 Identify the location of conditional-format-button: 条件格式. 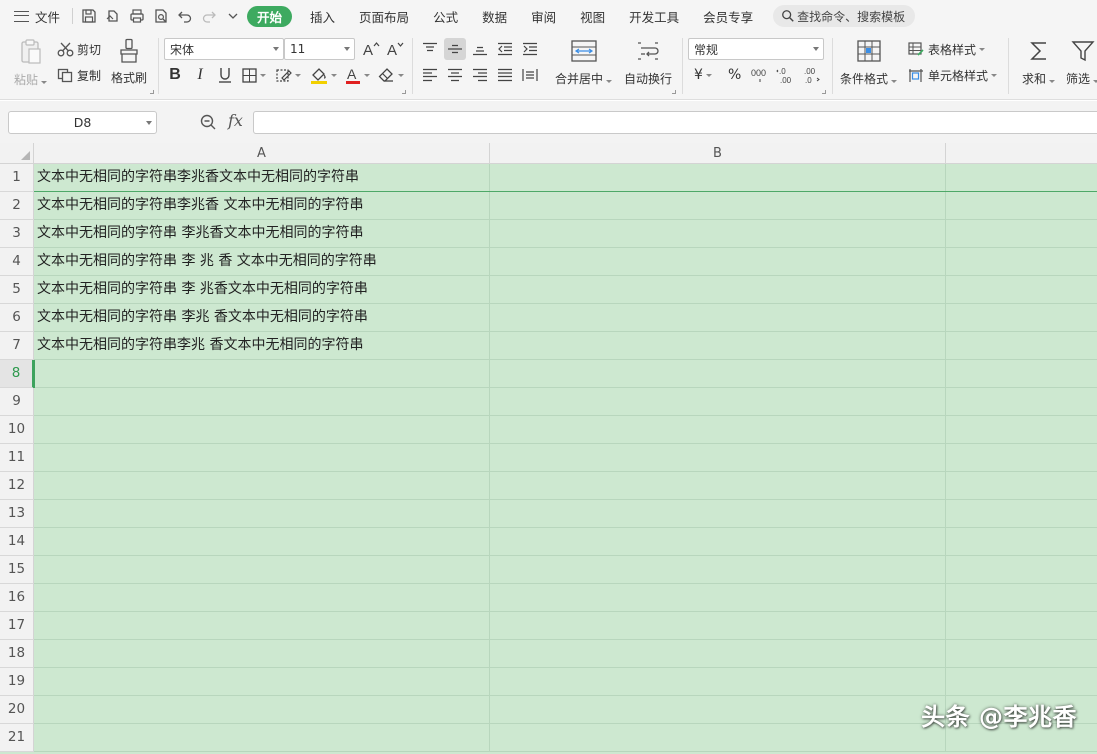
(869, 63).